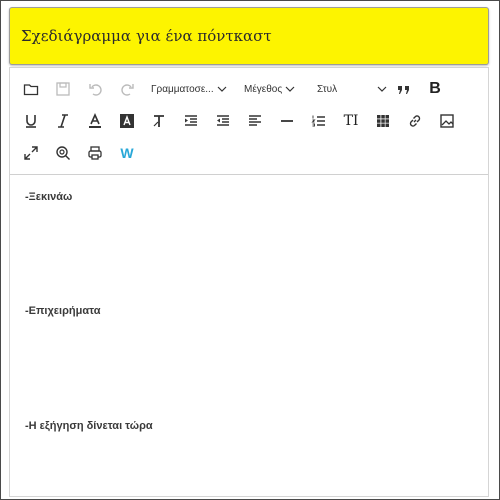 The width and height of the screenshot is (500, 500). Describe the element at coordinates (223, 121) in the screenshot. I see `outdent-icon` at that location.